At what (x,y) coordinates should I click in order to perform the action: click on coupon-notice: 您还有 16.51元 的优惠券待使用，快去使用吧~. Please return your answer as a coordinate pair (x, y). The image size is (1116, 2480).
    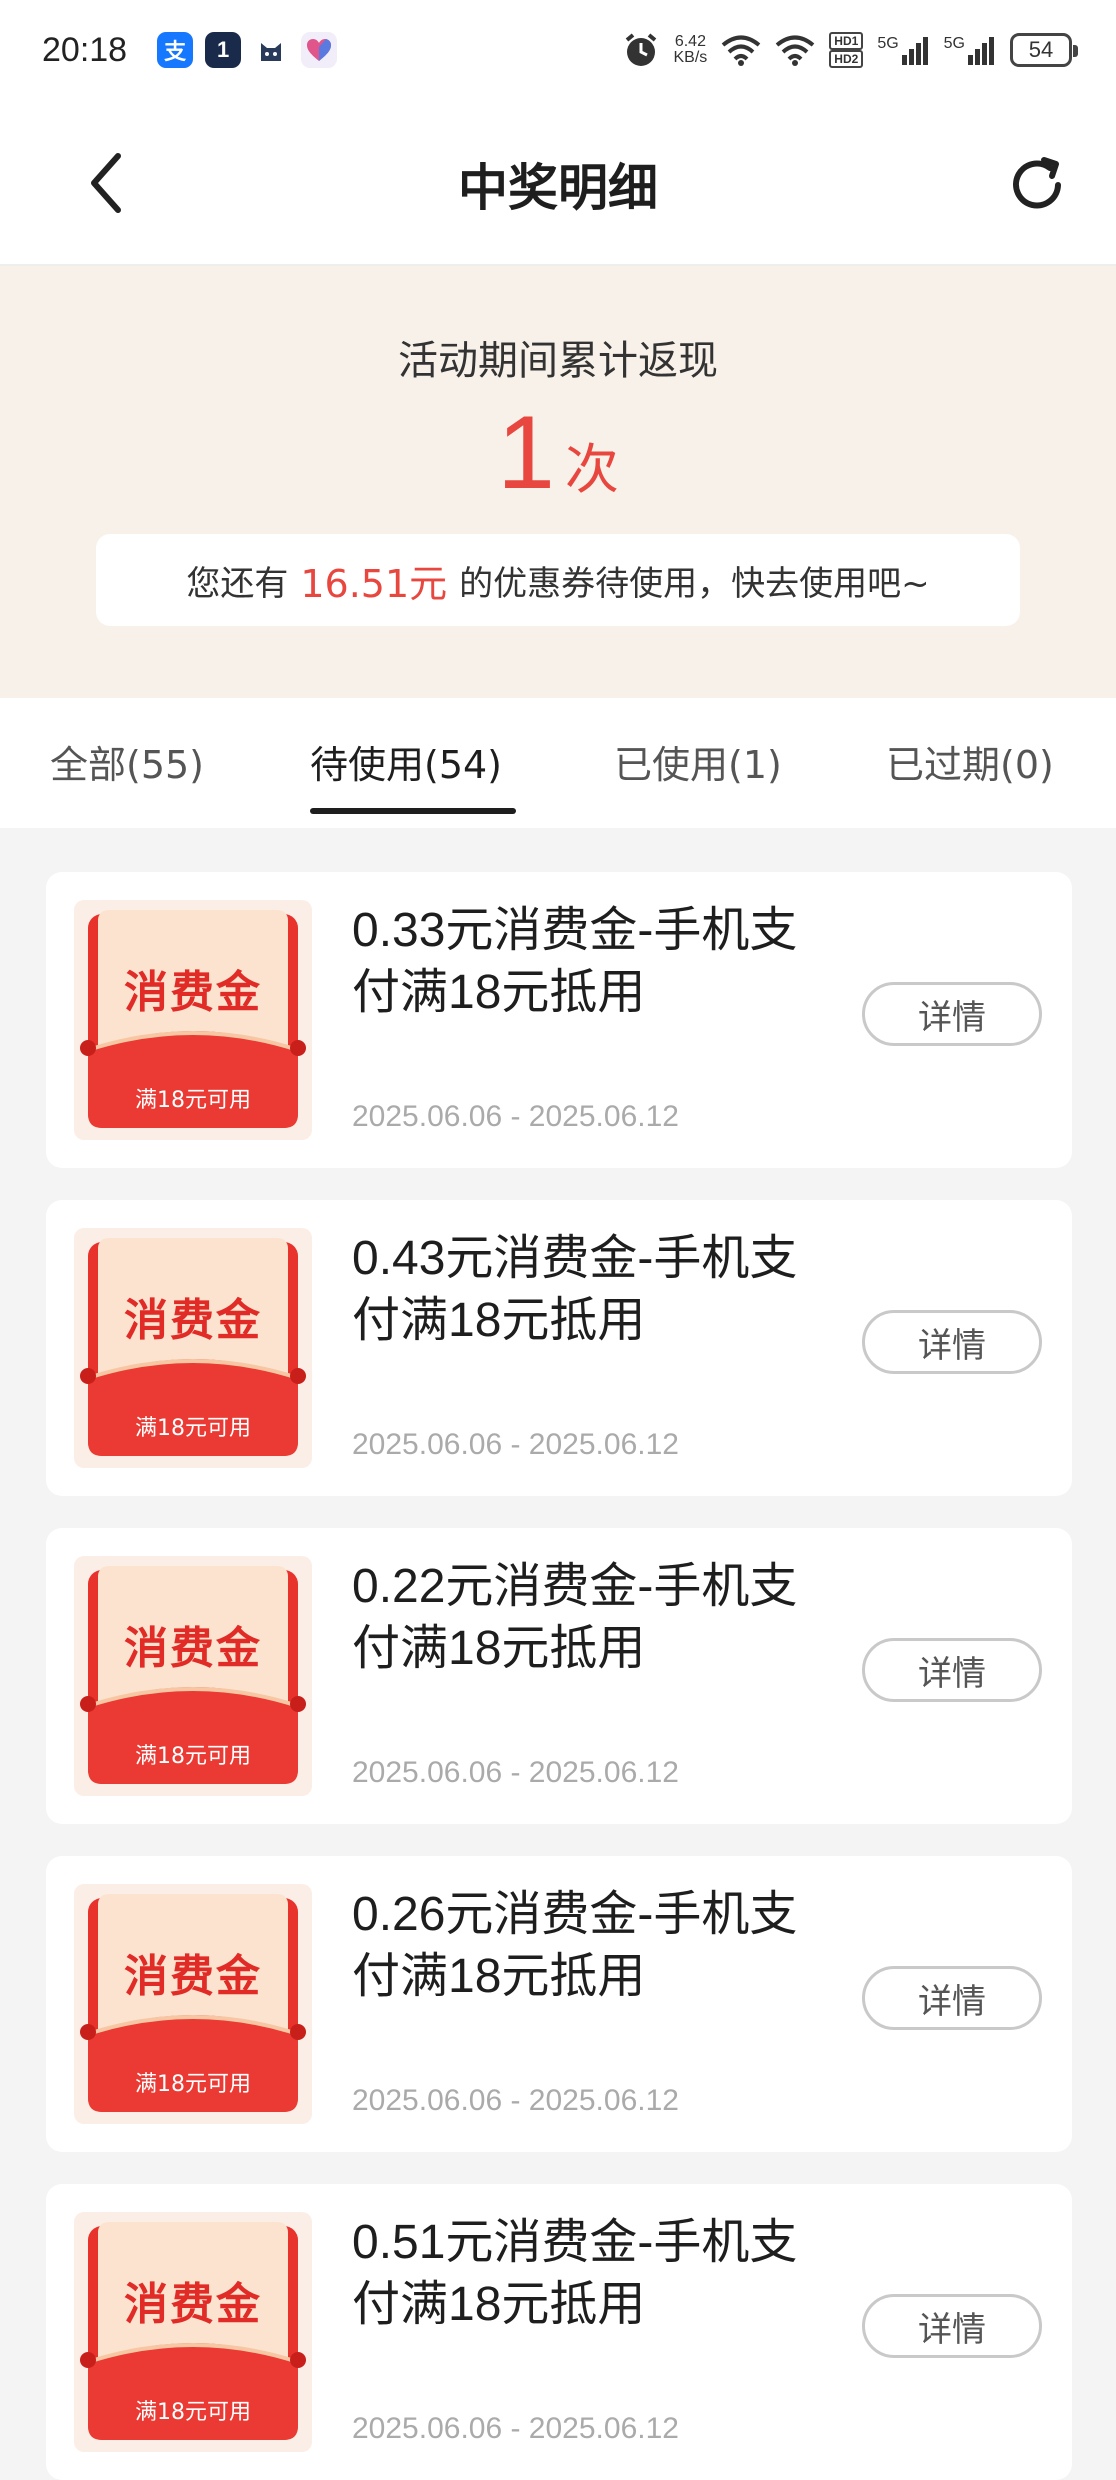
    Looking at the image, I should click on (558, 580).